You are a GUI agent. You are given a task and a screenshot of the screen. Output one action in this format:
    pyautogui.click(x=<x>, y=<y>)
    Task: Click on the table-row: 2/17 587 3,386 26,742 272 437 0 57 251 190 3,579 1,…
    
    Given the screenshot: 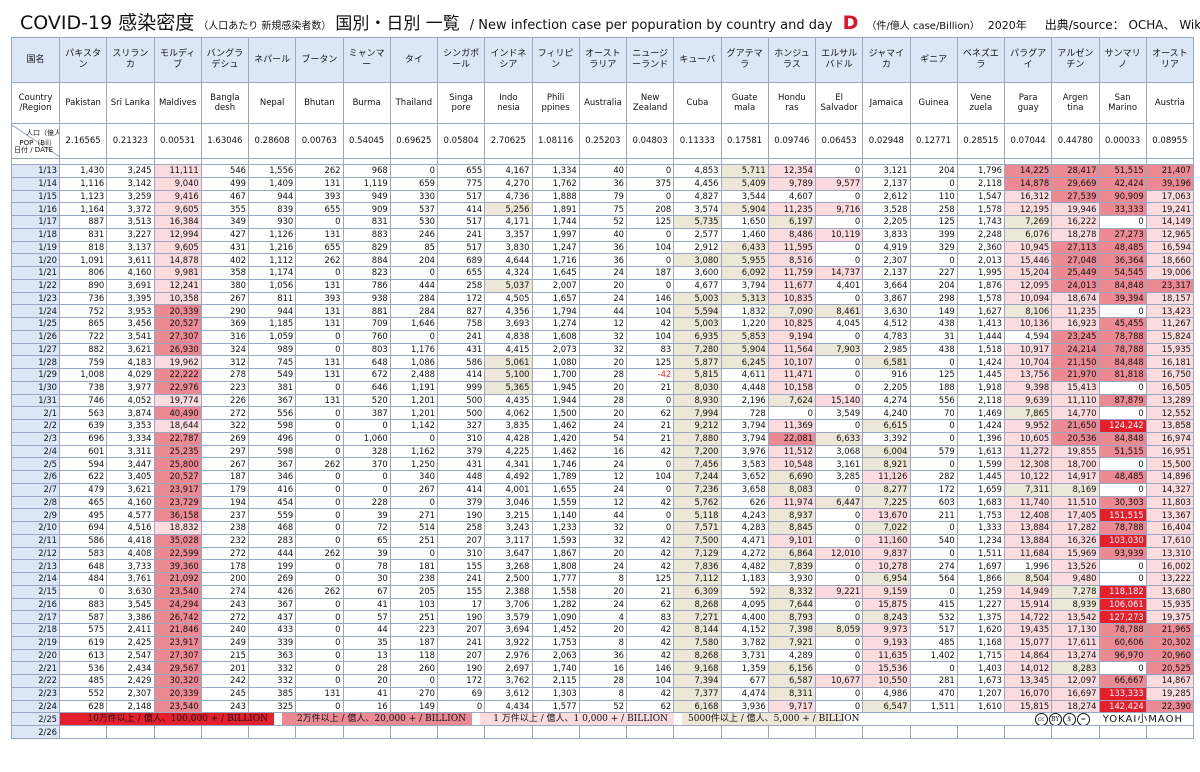 What is the action you would take?
    pyautogui.click(x=603, y=617)
    